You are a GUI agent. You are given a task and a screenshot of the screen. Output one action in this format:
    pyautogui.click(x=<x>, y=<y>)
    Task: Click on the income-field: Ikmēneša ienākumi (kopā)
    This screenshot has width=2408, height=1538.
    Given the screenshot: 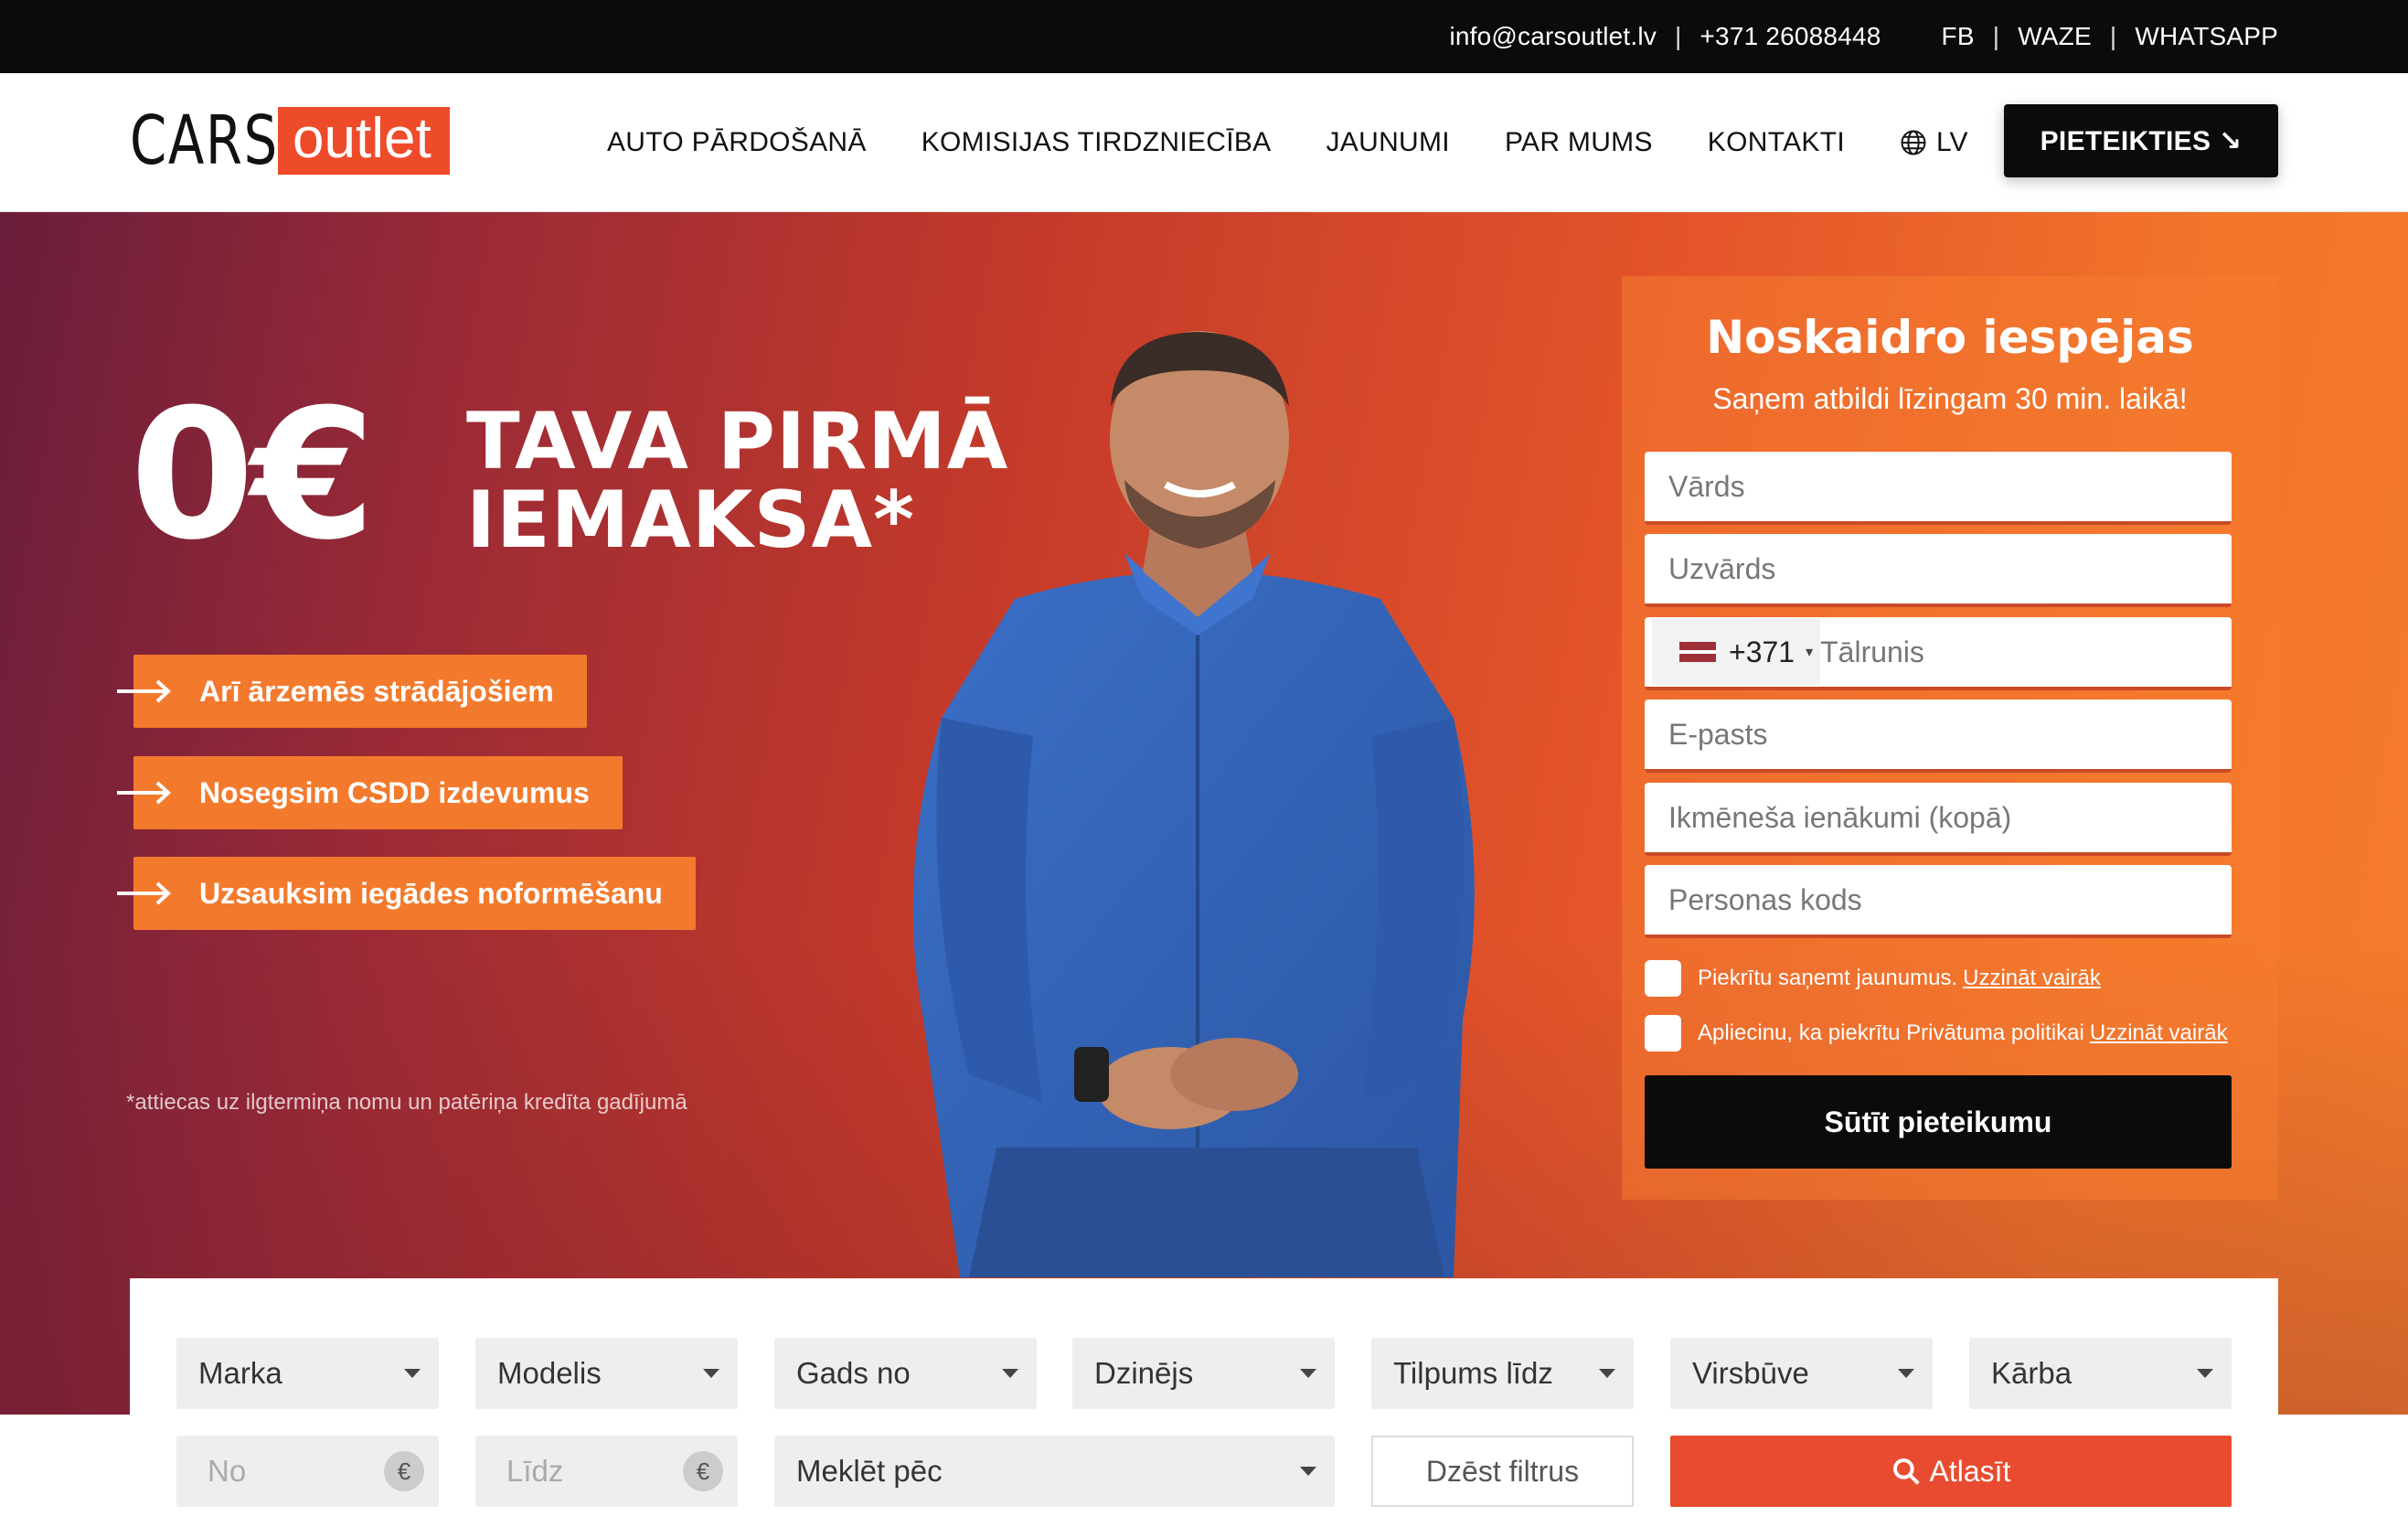 What is the action you would take?
    pyautogui.click(x=1938, y=819)
    